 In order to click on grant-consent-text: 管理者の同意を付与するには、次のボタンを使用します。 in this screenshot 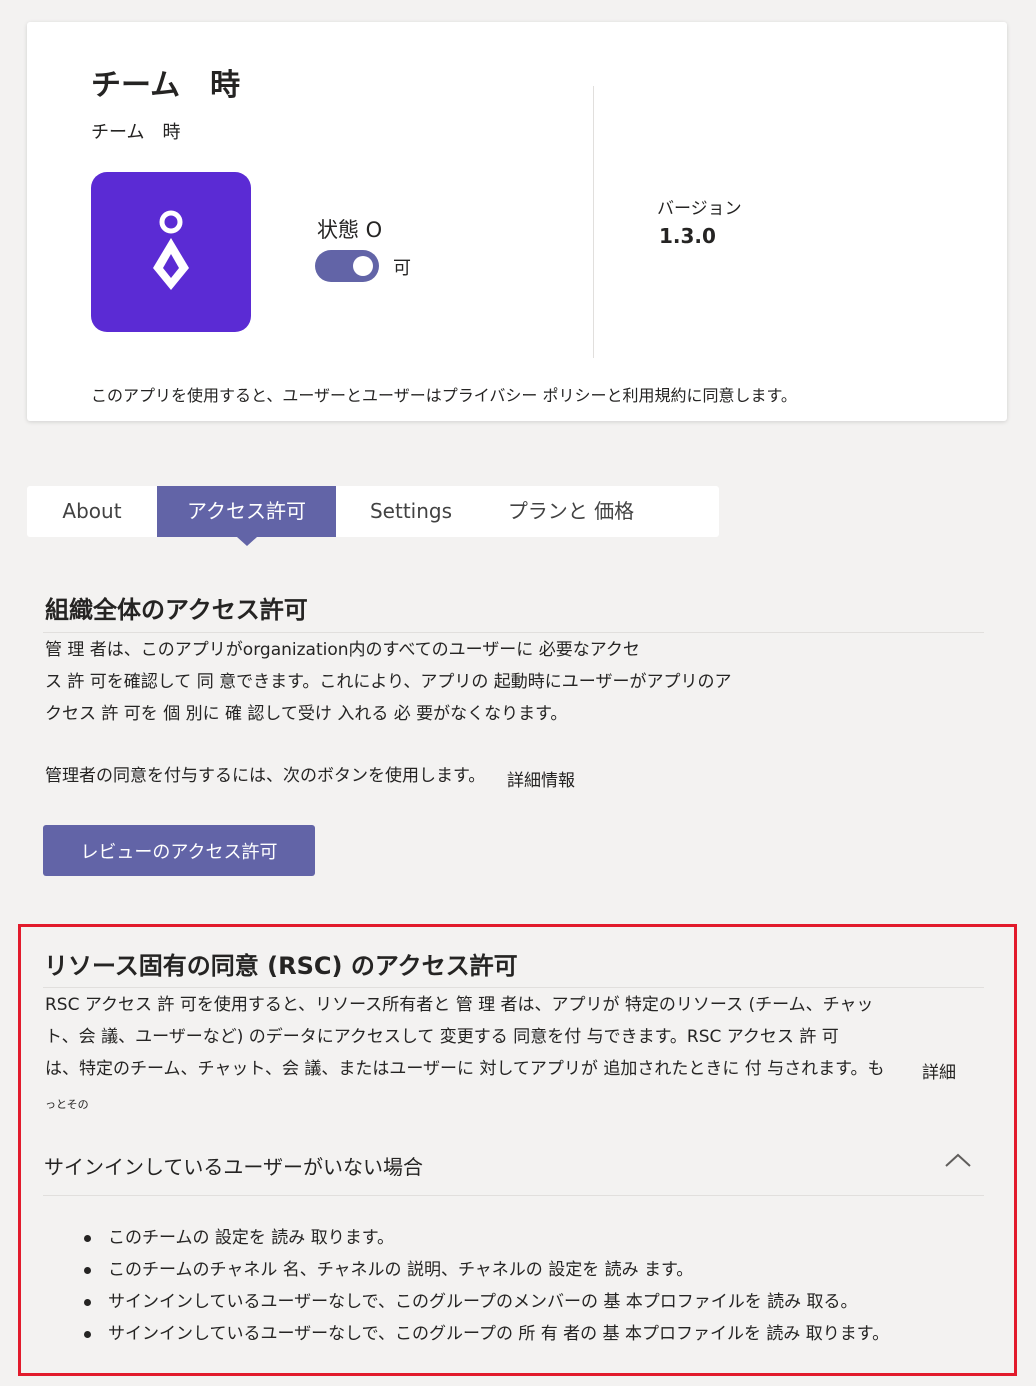, I will do `click(265, 776)`.